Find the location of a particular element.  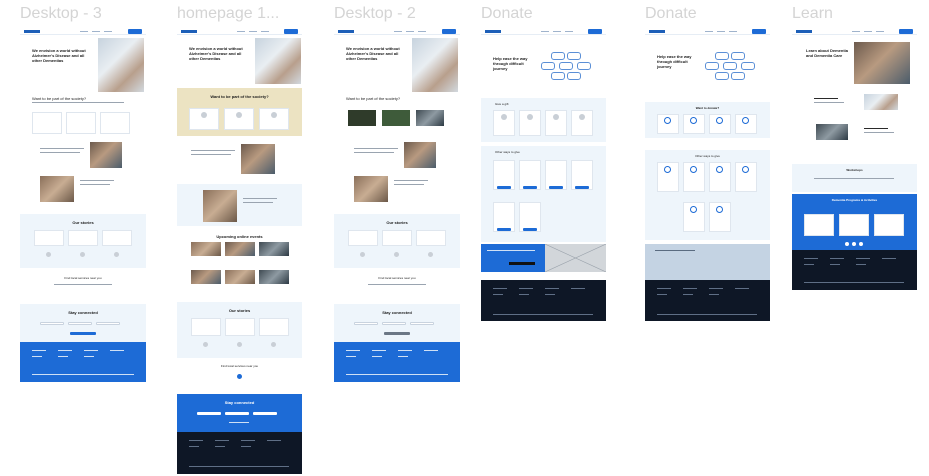

cta-button is located at coordinates (522, 263).